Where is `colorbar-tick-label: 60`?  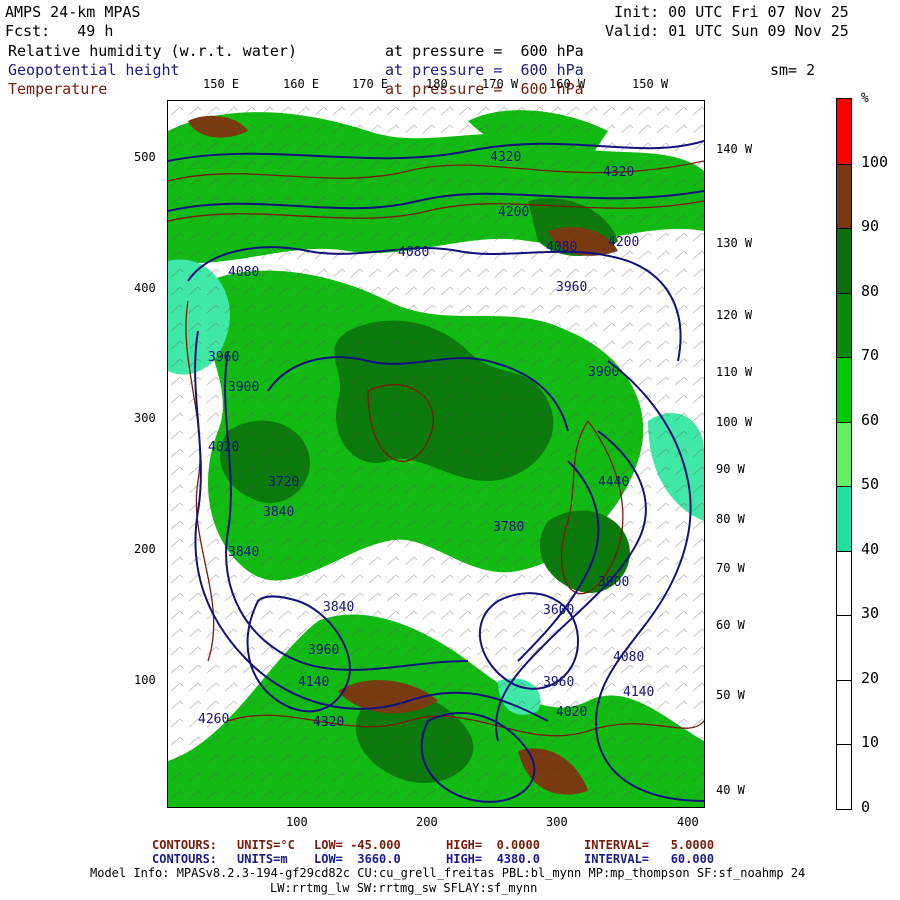 colorbar-tick-label: 60 is located at coordinates (870, 419).